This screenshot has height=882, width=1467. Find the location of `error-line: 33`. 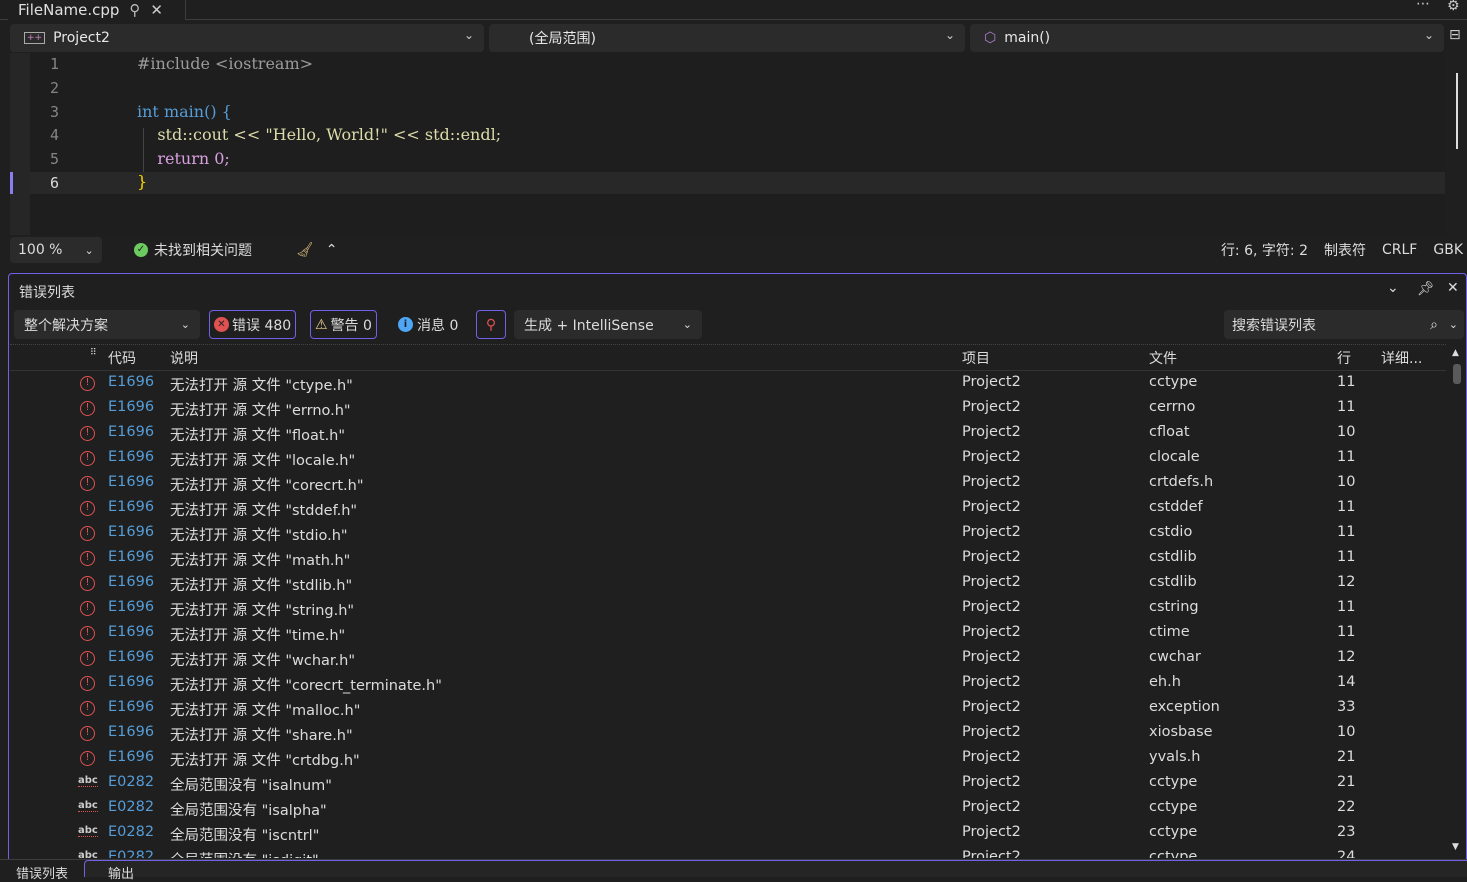

error-line: 33 is located at coordinates (1346, 707).